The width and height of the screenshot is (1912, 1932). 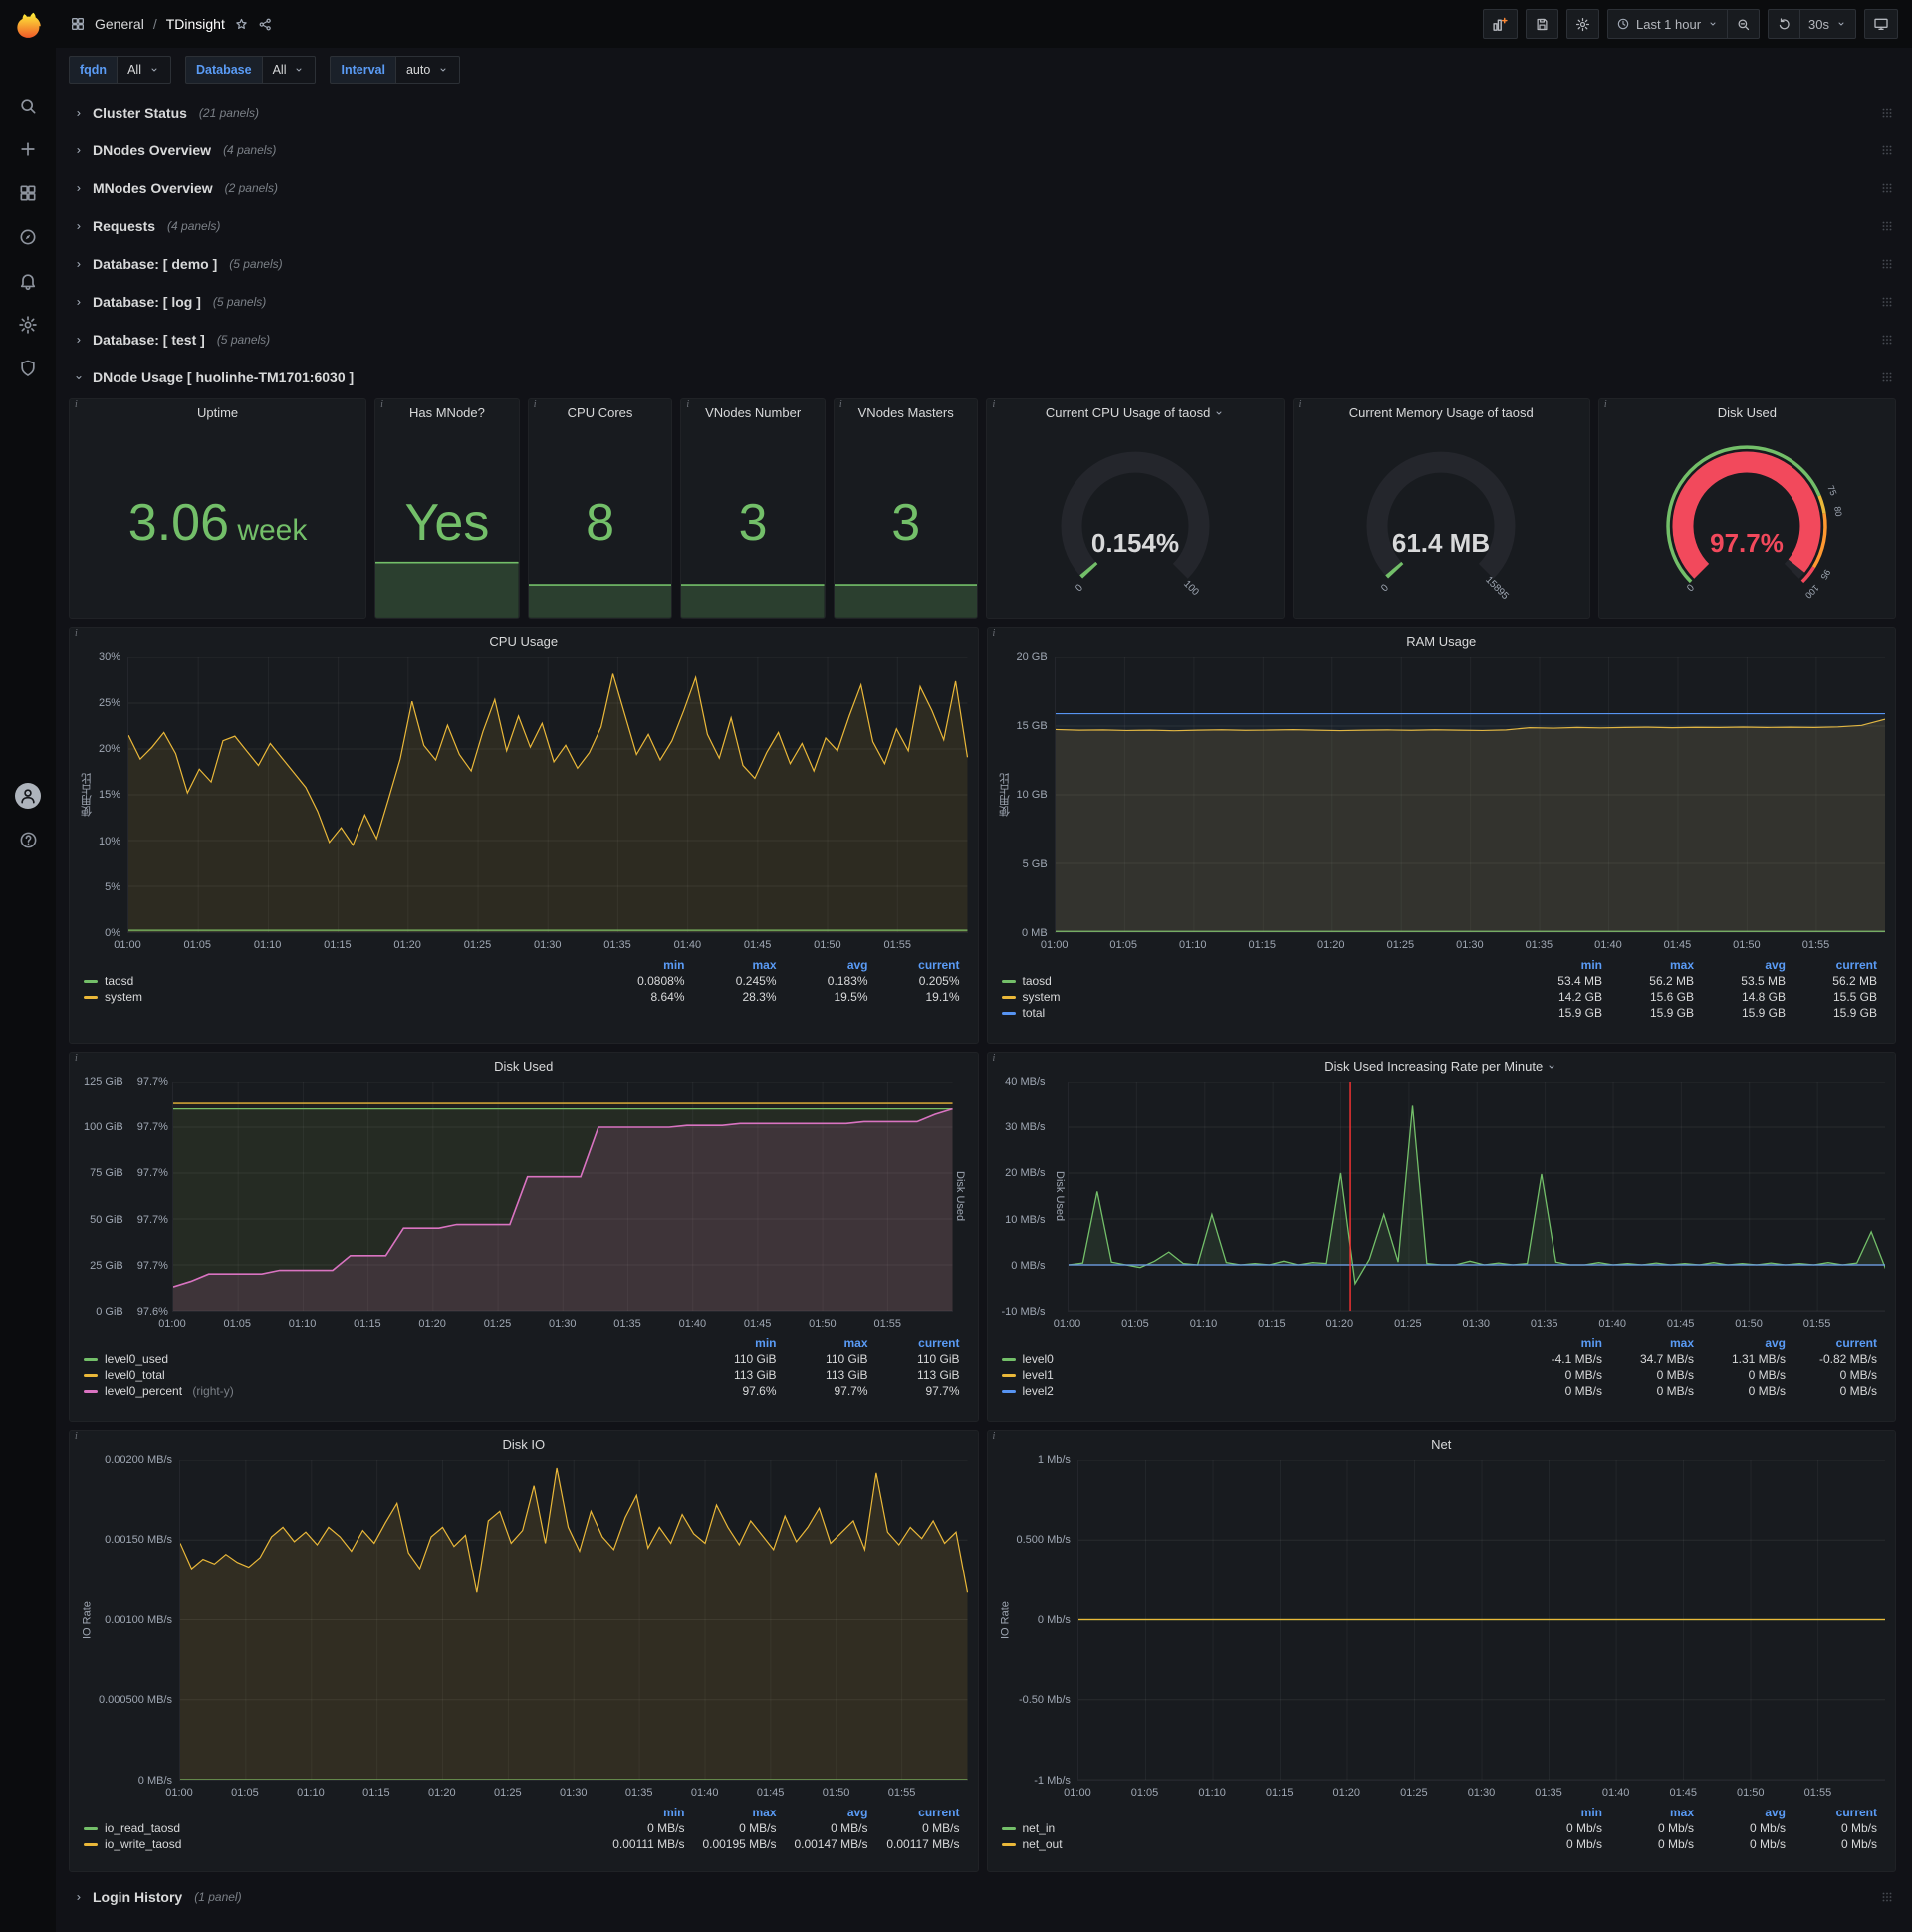 I want to click on refresh-interval-dropdown: 30s, so click(x=1828, y=24).